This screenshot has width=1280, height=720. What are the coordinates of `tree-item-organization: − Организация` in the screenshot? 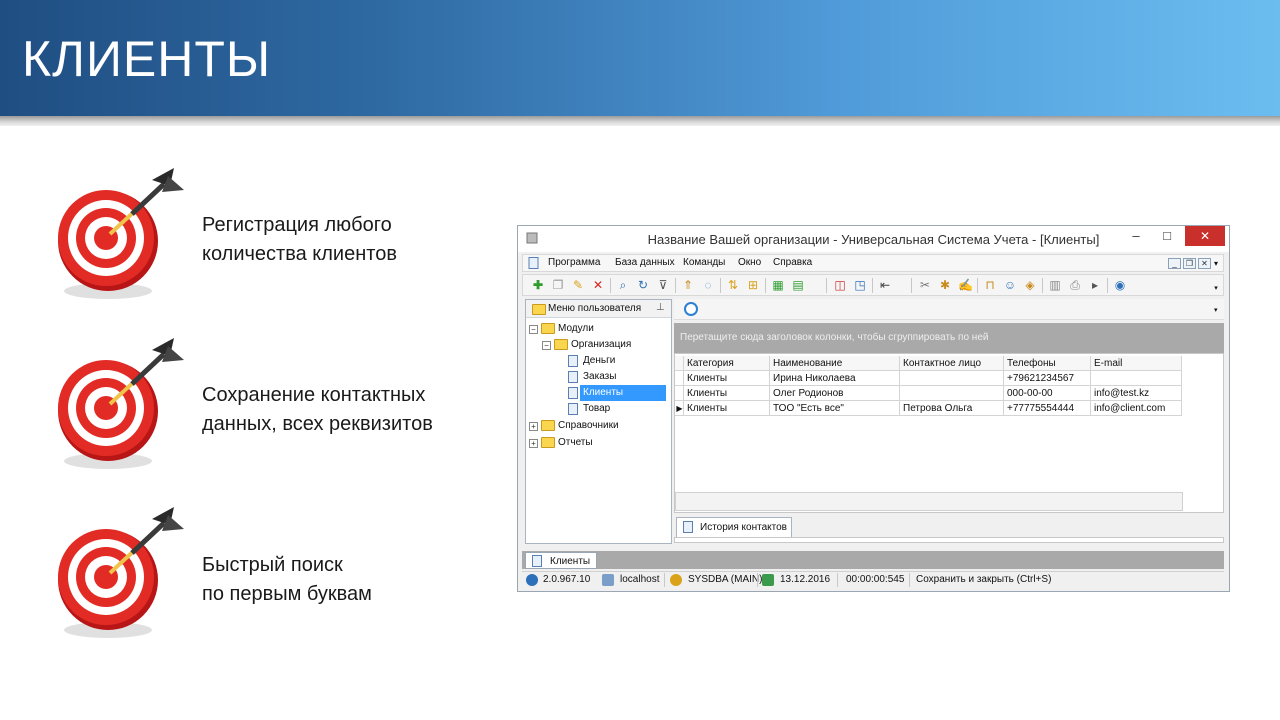 It's located at (605, 345).